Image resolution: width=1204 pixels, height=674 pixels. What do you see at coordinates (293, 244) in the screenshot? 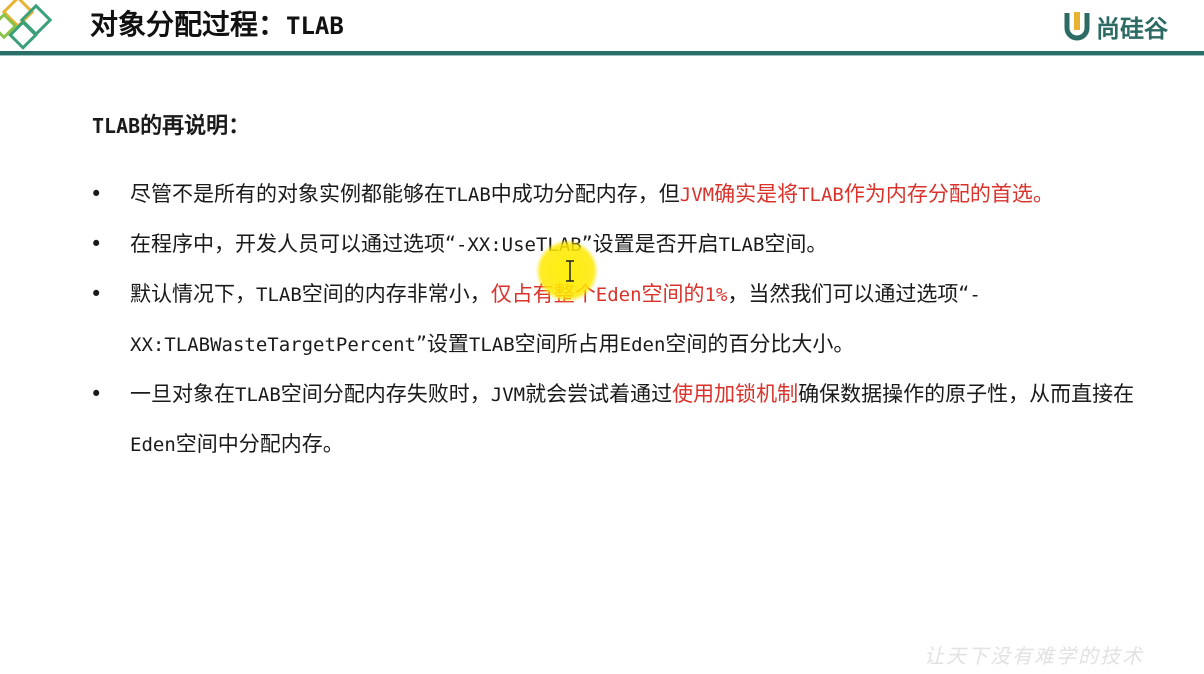
I see `bullet-text: 在程序中，开发人员可以通过选项“` at bounding box center [293, 244].